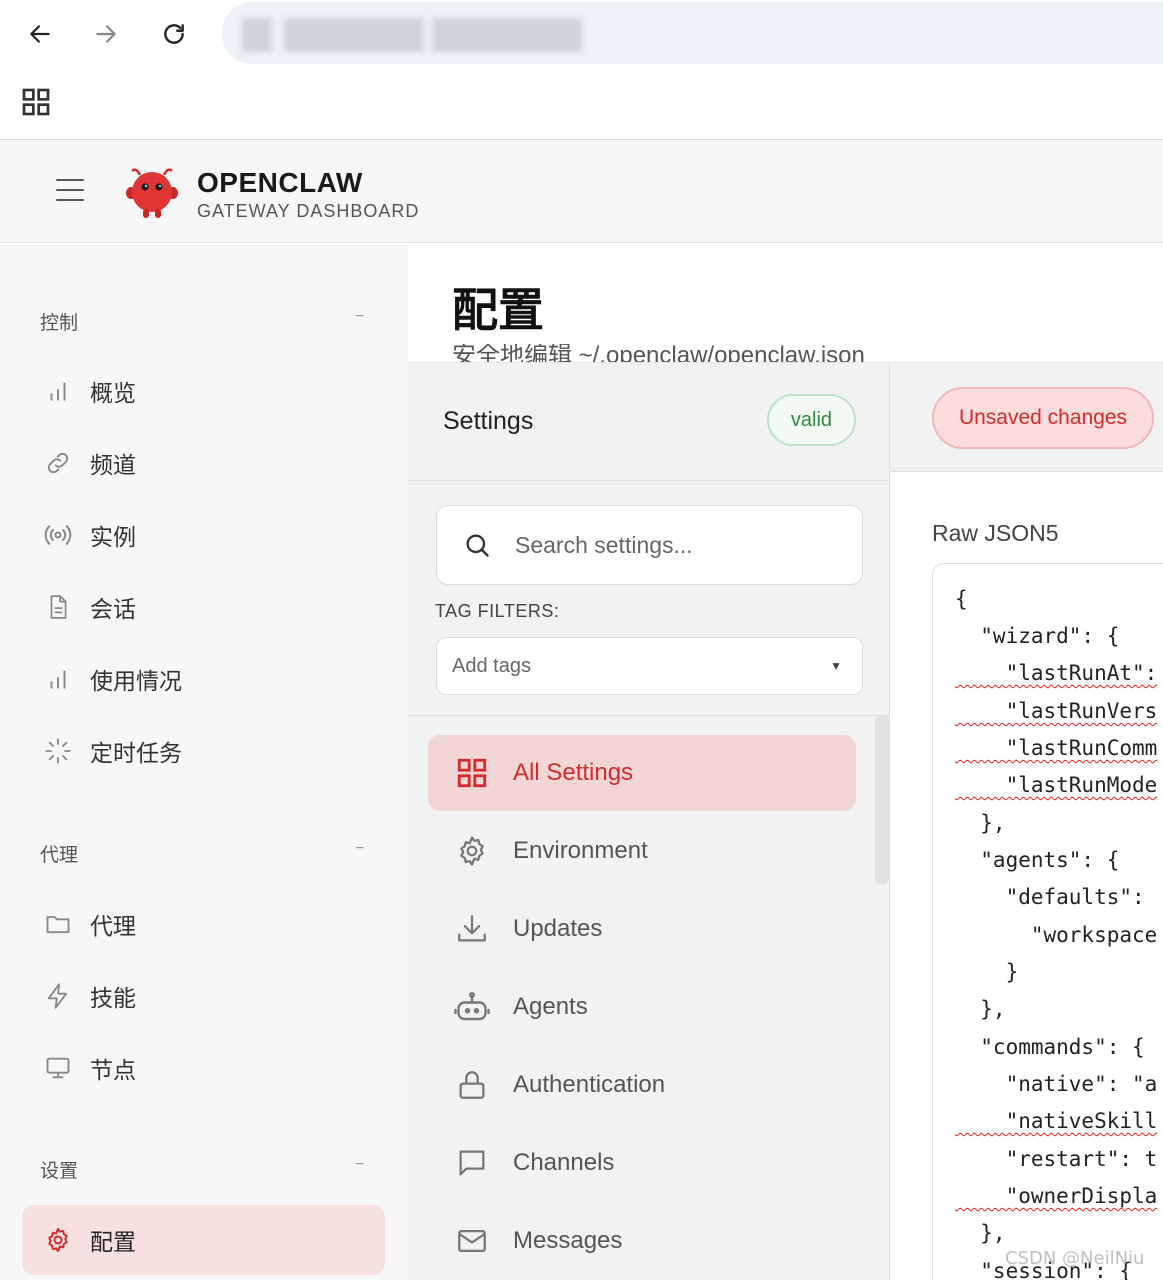 The image size is (1163, 1280). What do you see at coordinates (113, 1070) in the screenshot?
I see `sidebar-item-label: 节点` at bounding box center [113, 1070].